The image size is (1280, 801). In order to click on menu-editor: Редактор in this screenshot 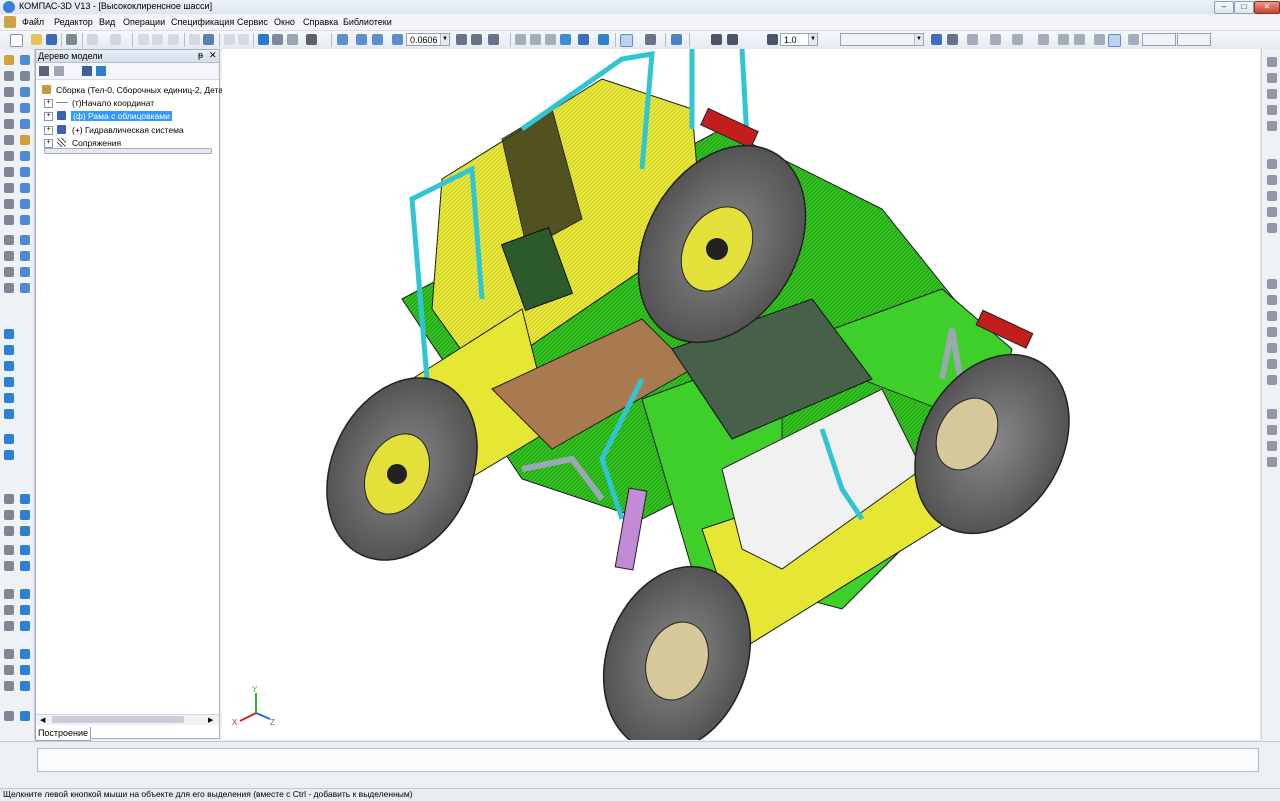, I will do `click(73, 22)`.